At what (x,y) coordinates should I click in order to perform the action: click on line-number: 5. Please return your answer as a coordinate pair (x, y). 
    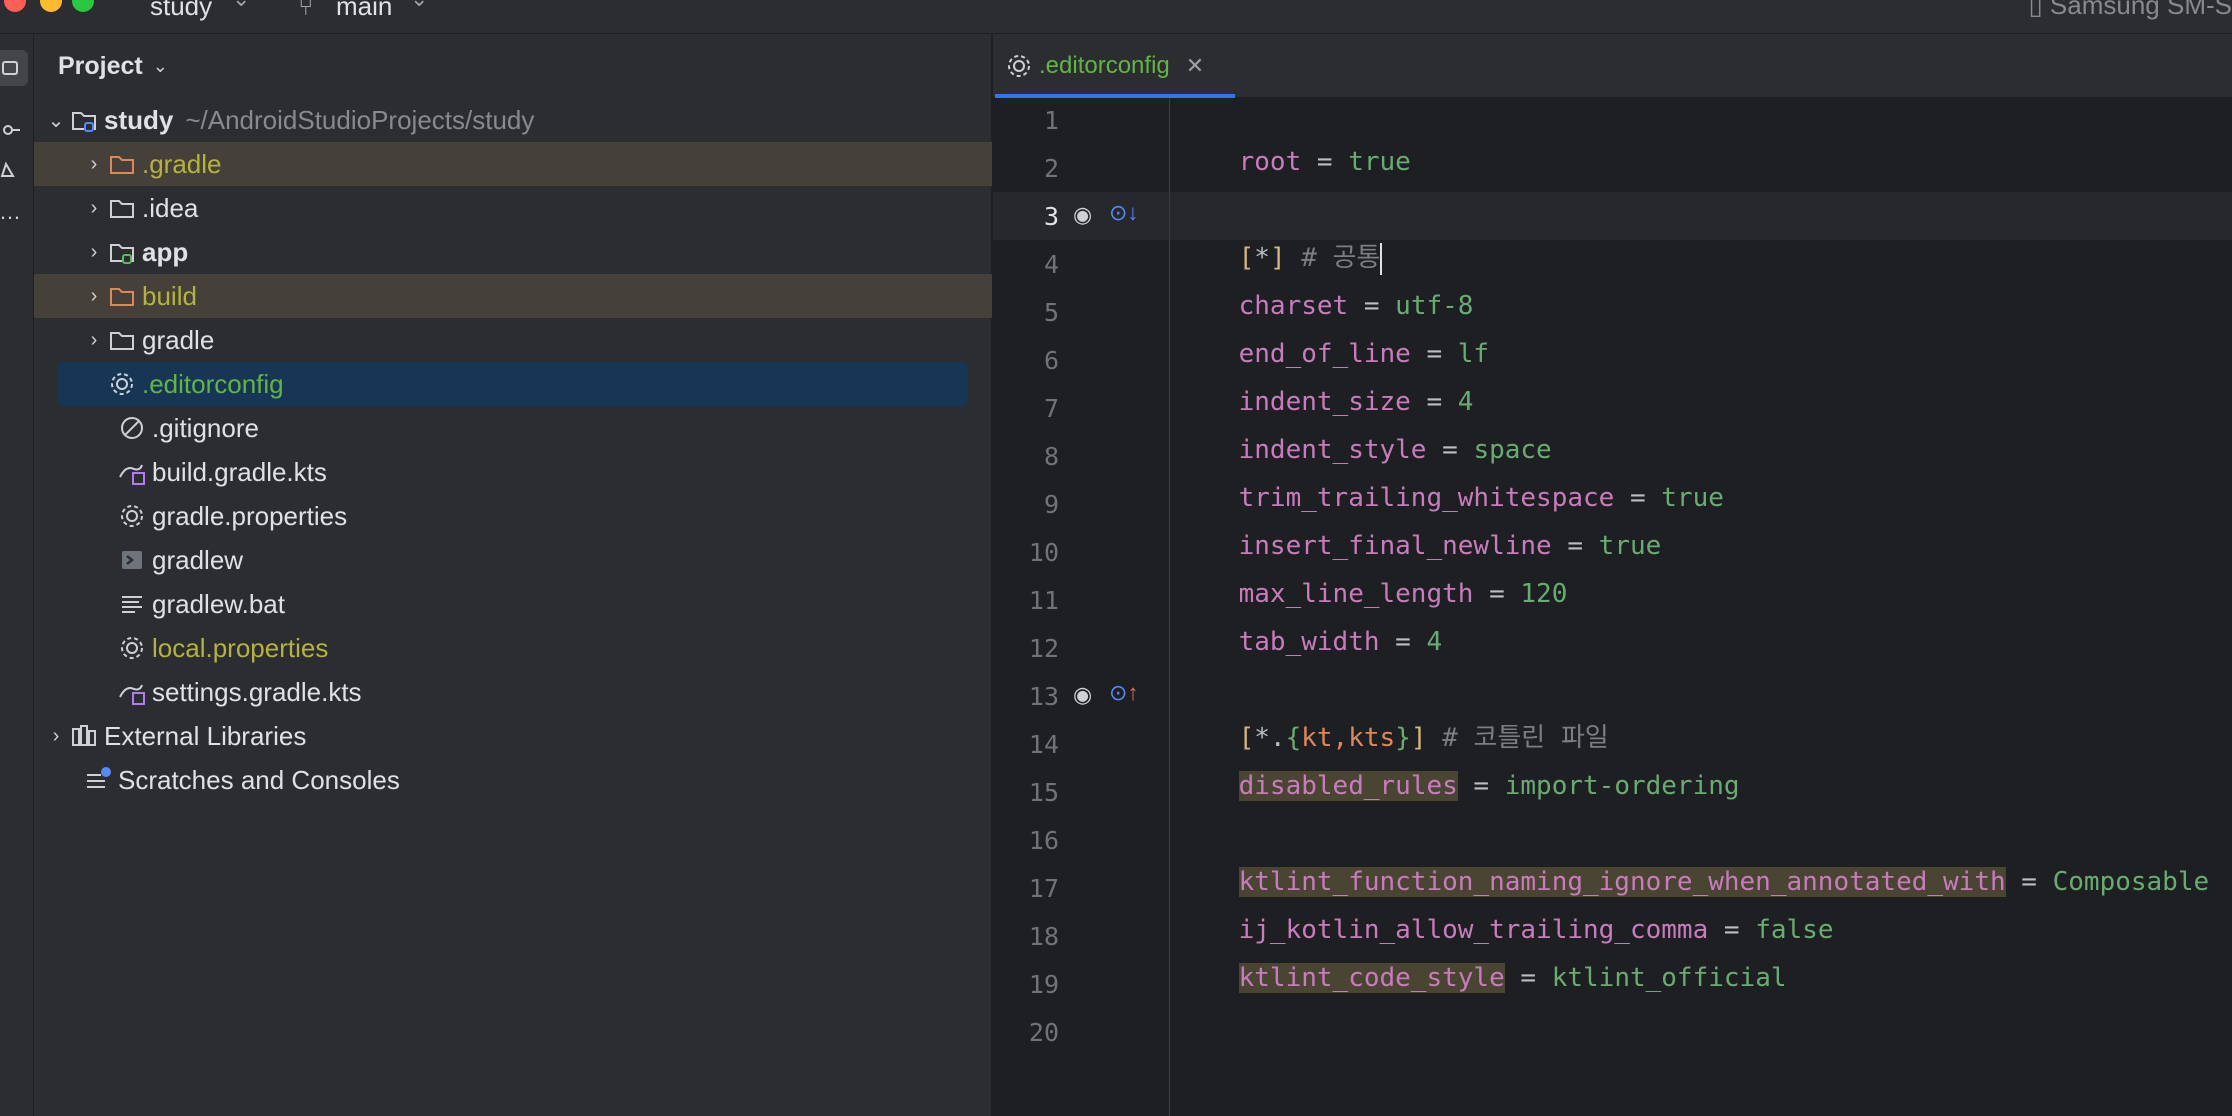
    Looking at the image, I should click on (1051, 312).